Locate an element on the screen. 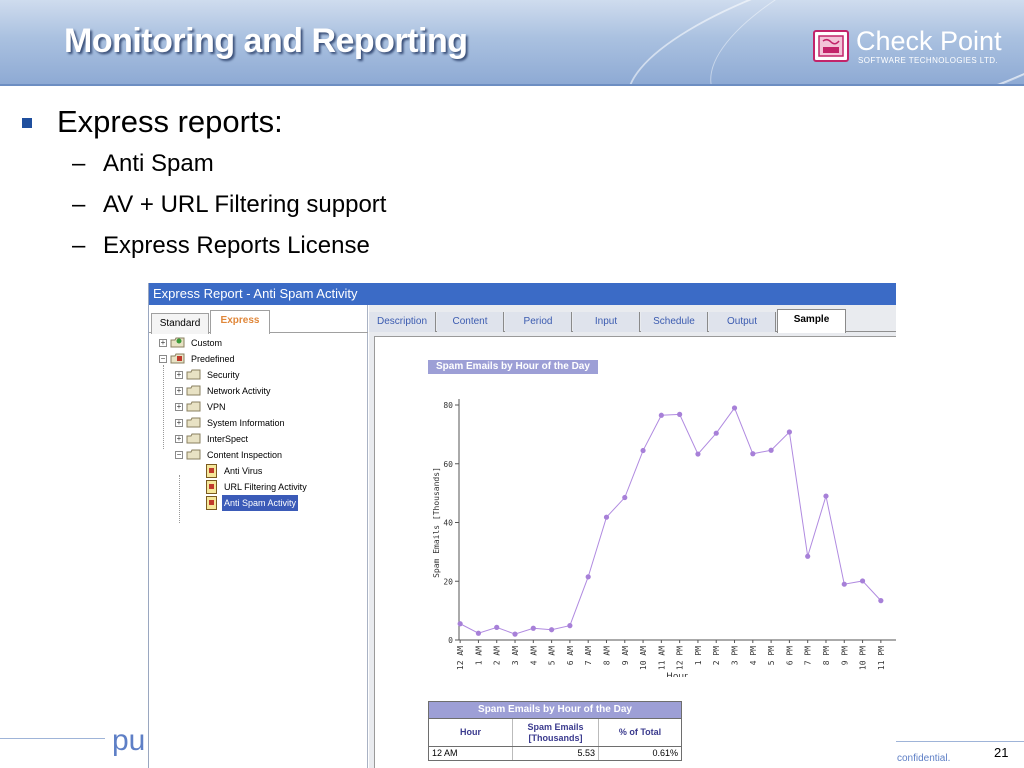 The width and height of the screenshot is (1024, 768). left-tab-strip: Standard Express is located at coordinates (258, 321).